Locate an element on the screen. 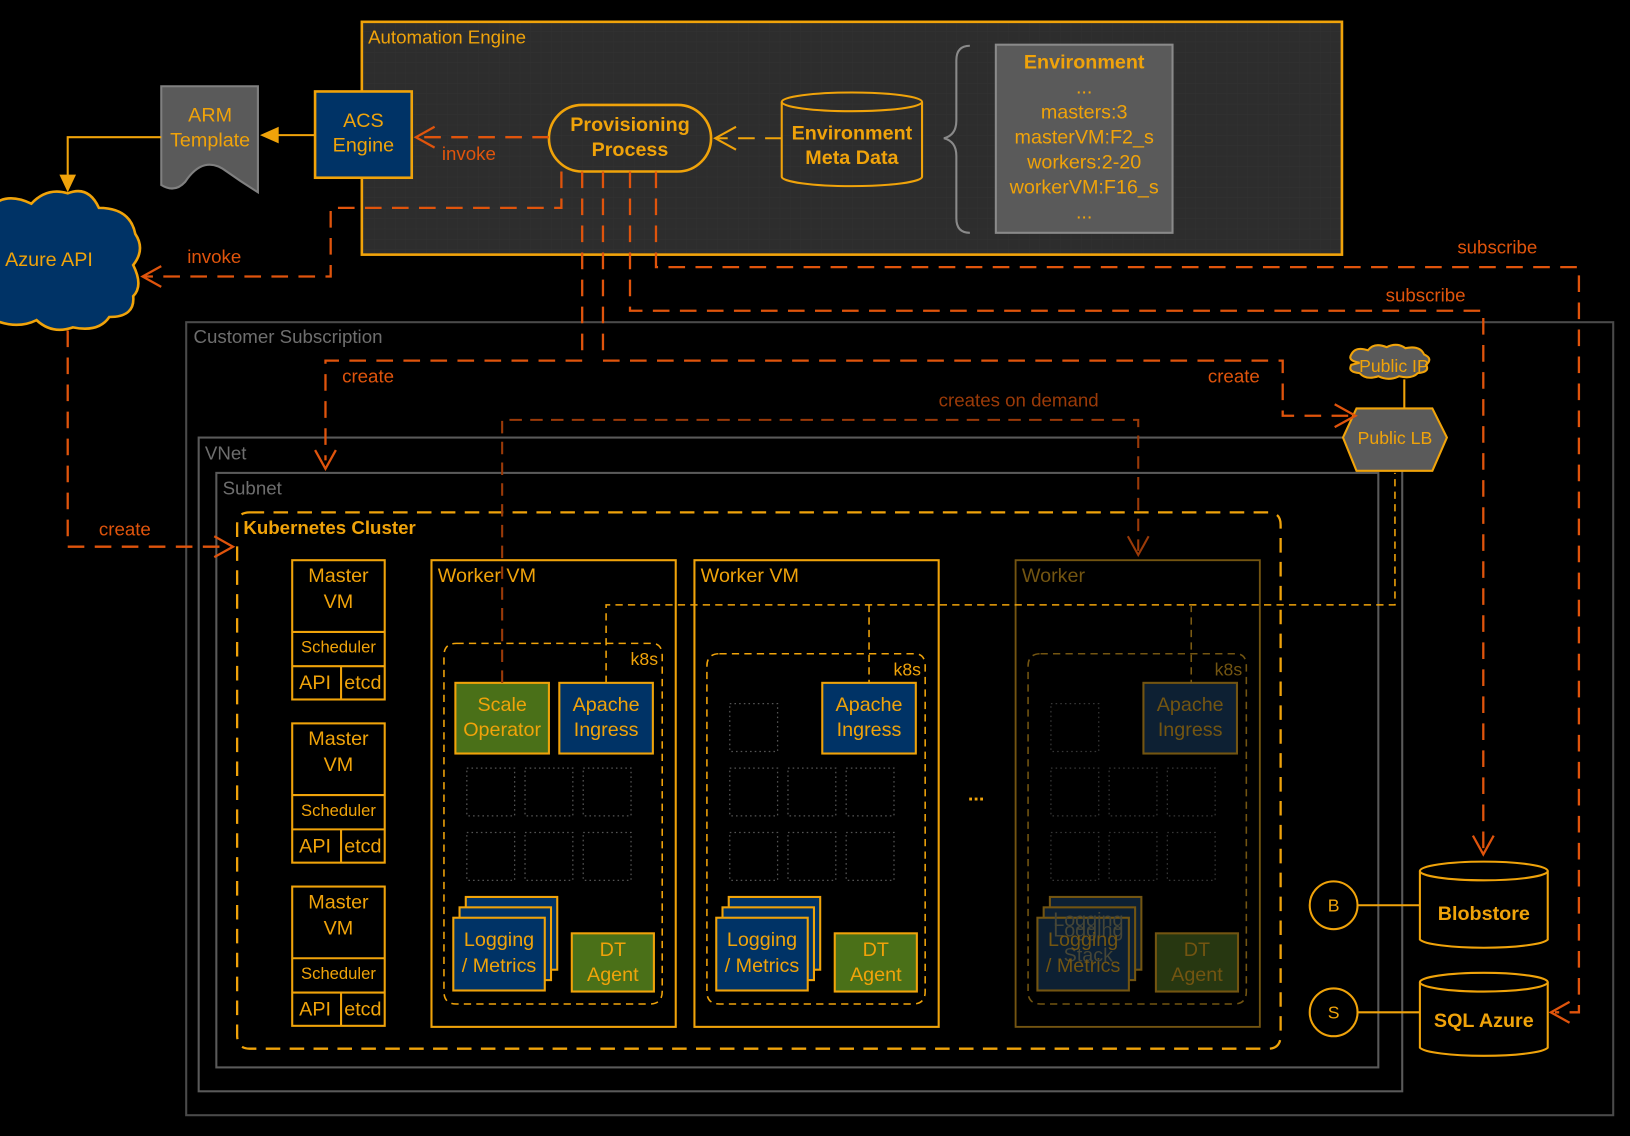 The height and width of the screenshot is (1136, 1630). env-note-line: workerVM:F16_s is located at coordinates (1084, 187).